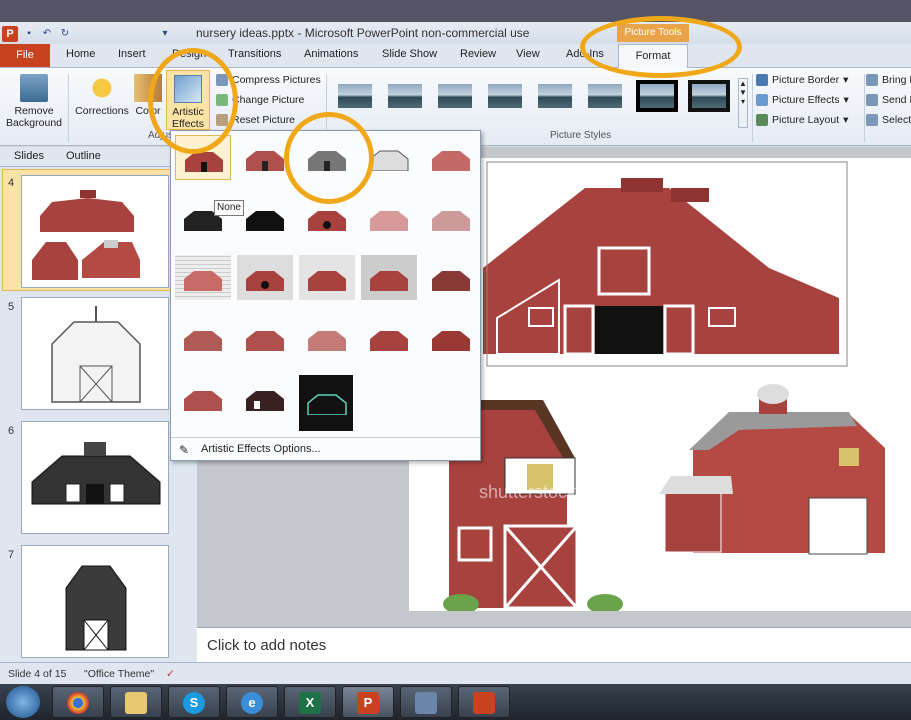 This screenshot has width=911, height=720. I want to click on customize-qat-icon: ▾, so click(165, 34).